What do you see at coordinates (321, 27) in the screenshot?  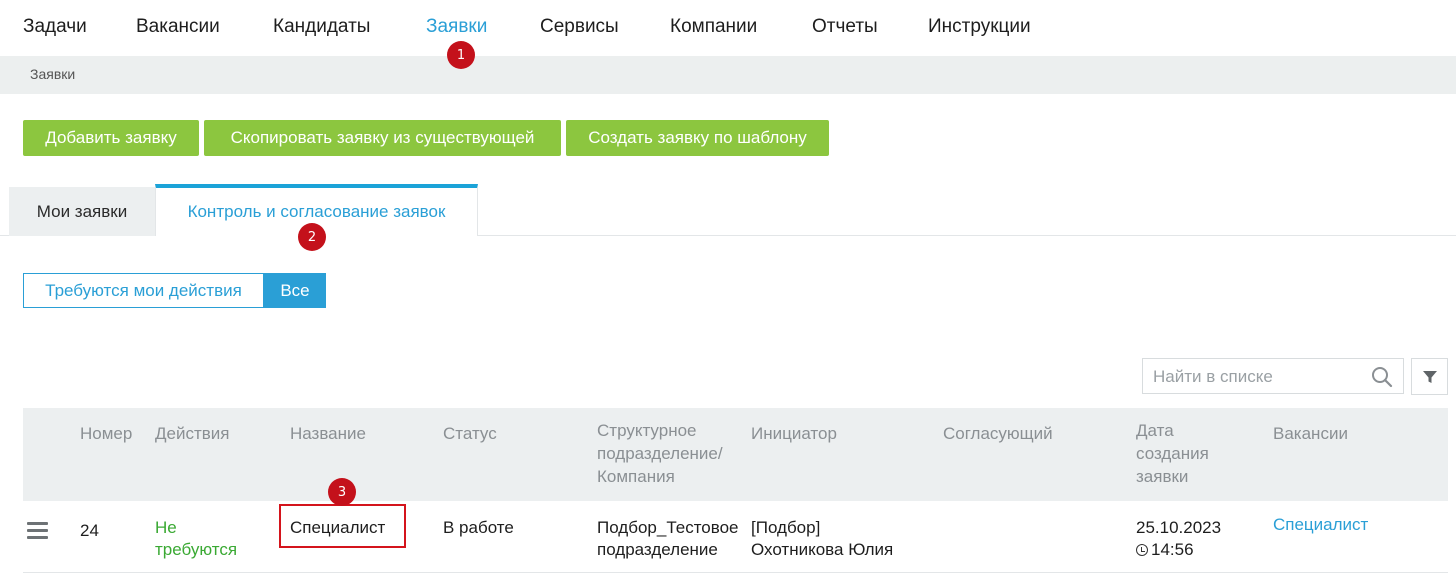 I see `nav-item-candidates: Кандидаты` at bounding box center [321, 27].